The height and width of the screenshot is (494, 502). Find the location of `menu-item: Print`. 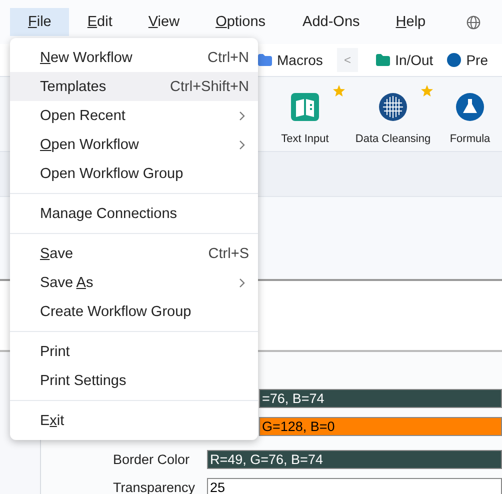

menu-item: Print is located at coordinates (134, 351).